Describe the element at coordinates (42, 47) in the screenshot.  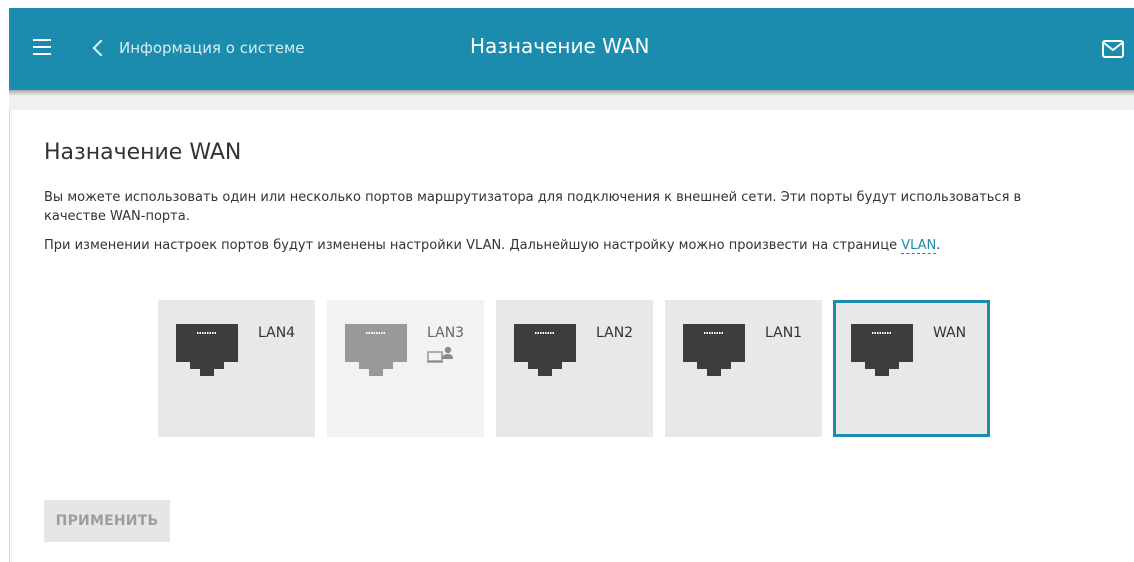
I see `hamburger-menu-icon` at that location.